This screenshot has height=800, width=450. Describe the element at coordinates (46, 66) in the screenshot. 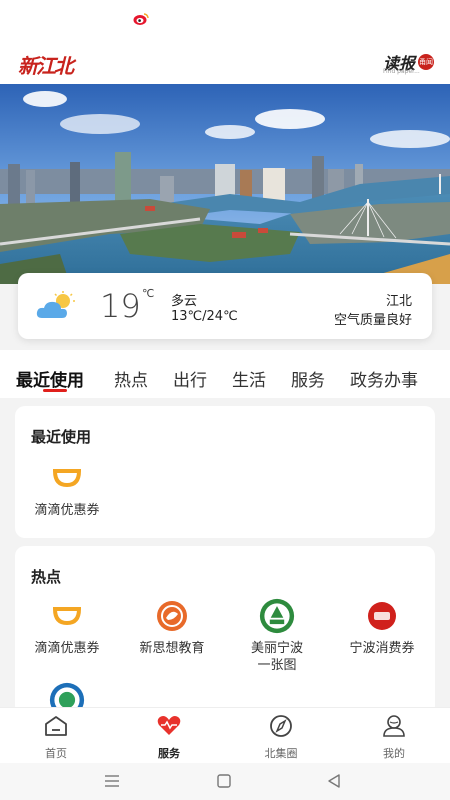

I see `app-logo: 新江北` at that location.